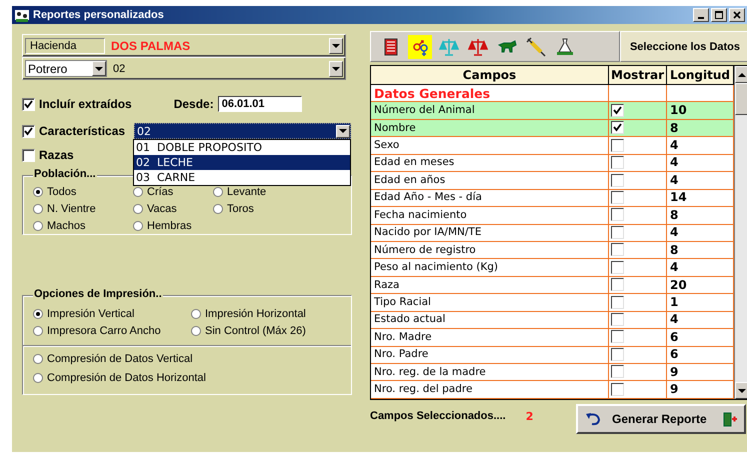  Describe the element at coordinates (700, 75) in the screenshot. I see `column-header: Longitud` at that location.